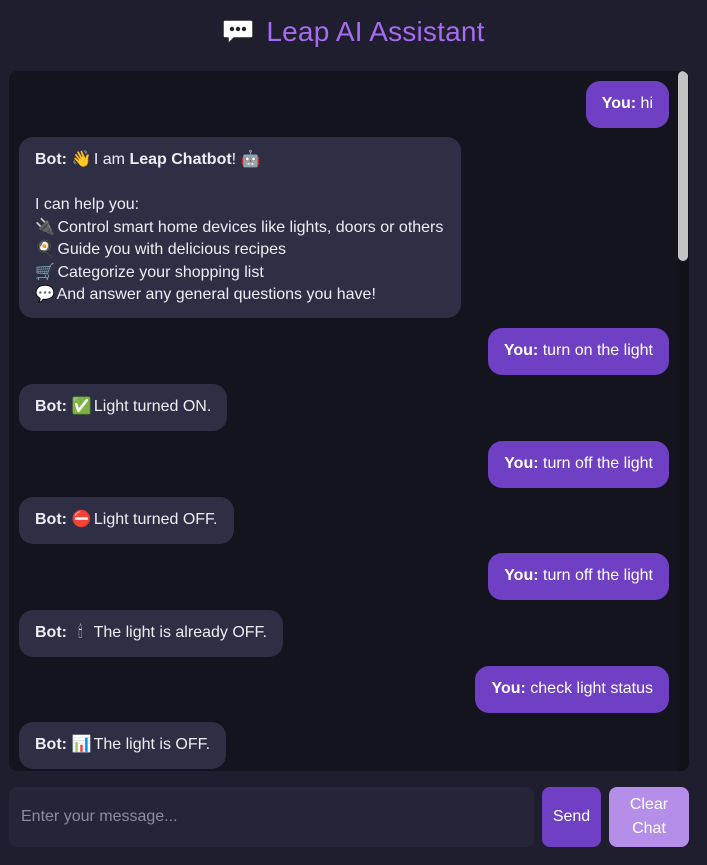  I want to click on bot-name: Leap Chatbot, so click(180, 159).